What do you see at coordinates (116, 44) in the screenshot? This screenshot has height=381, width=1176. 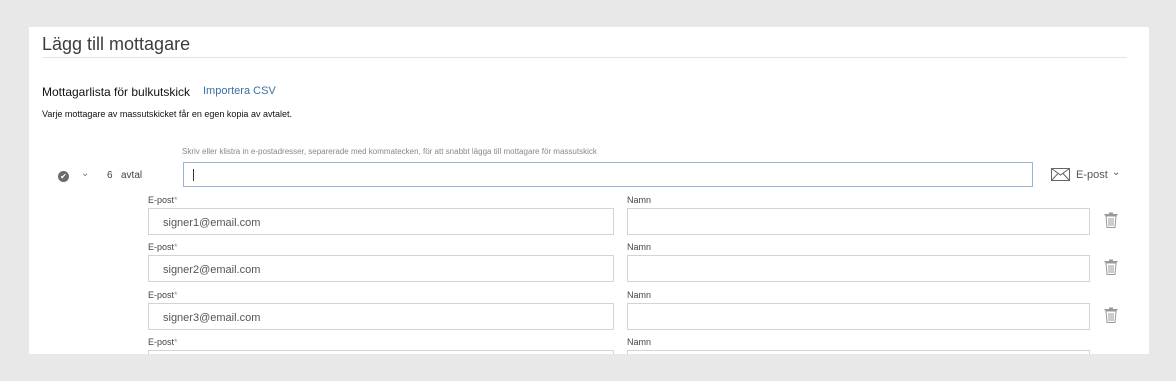 I see `page-title: Lägg till mottagare` at bounding box center [116, 44].